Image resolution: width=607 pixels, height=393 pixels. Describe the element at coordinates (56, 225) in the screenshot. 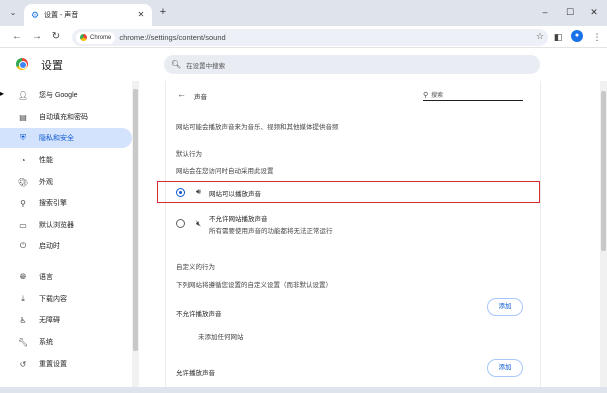

I see `sidebar-item-label: 默认浏览器` at that location.